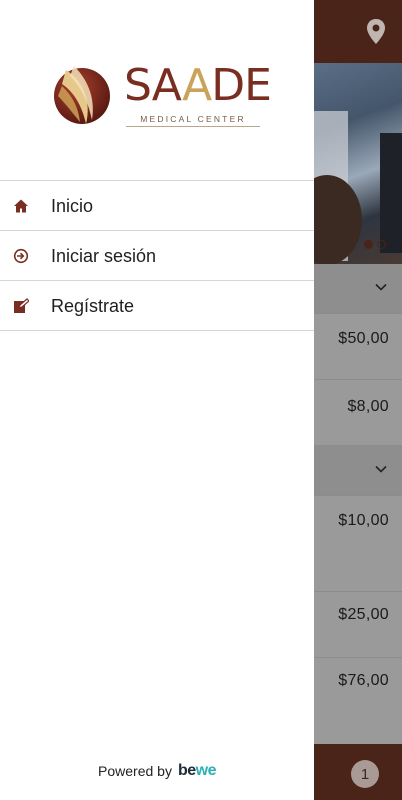  I want to click on slider-dots, so click(375, 244).